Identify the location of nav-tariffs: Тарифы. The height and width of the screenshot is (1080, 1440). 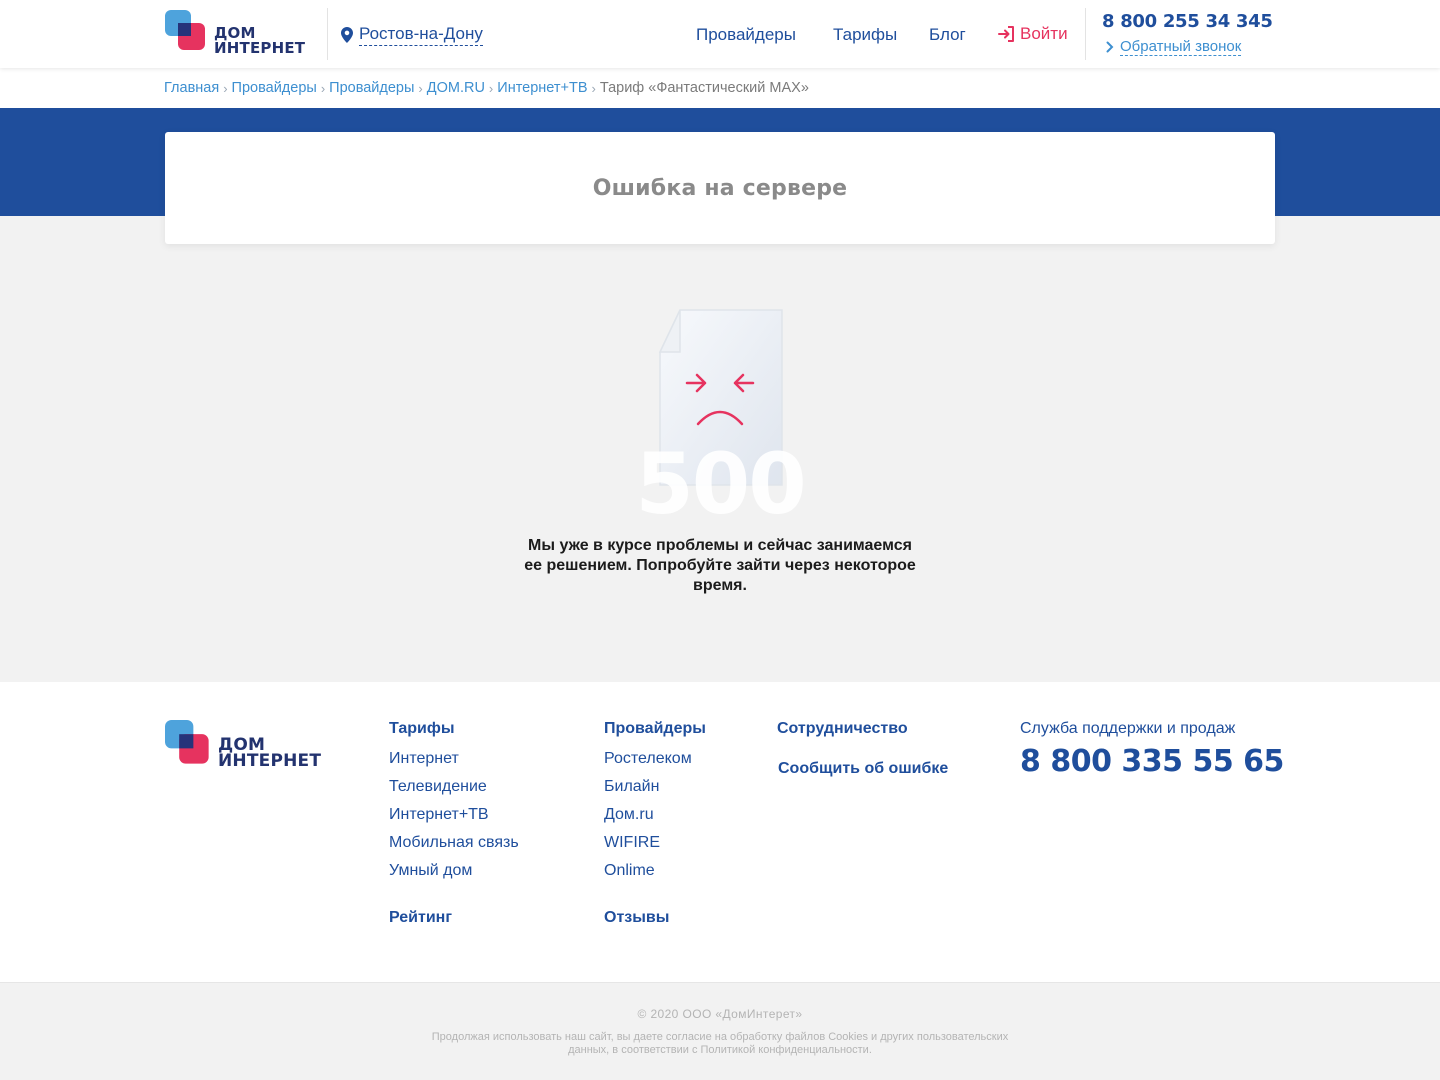
(865, 35).